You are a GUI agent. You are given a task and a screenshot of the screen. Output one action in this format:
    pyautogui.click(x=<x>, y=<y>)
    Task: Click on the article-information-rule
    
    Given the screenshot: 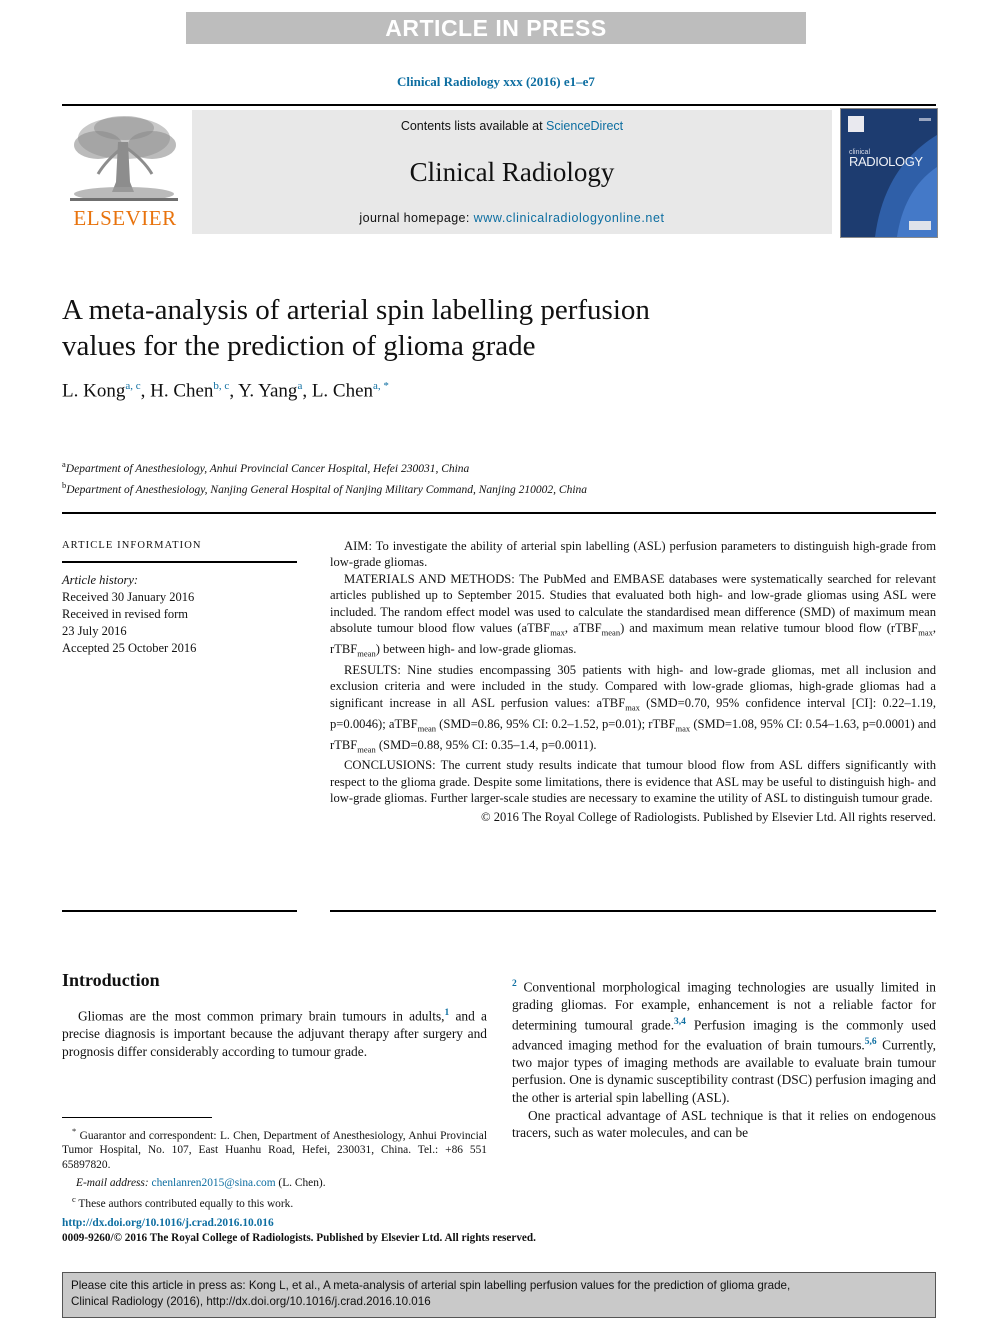 What is the action you would take?
    pyautogui.click(x=179, y=562)
    